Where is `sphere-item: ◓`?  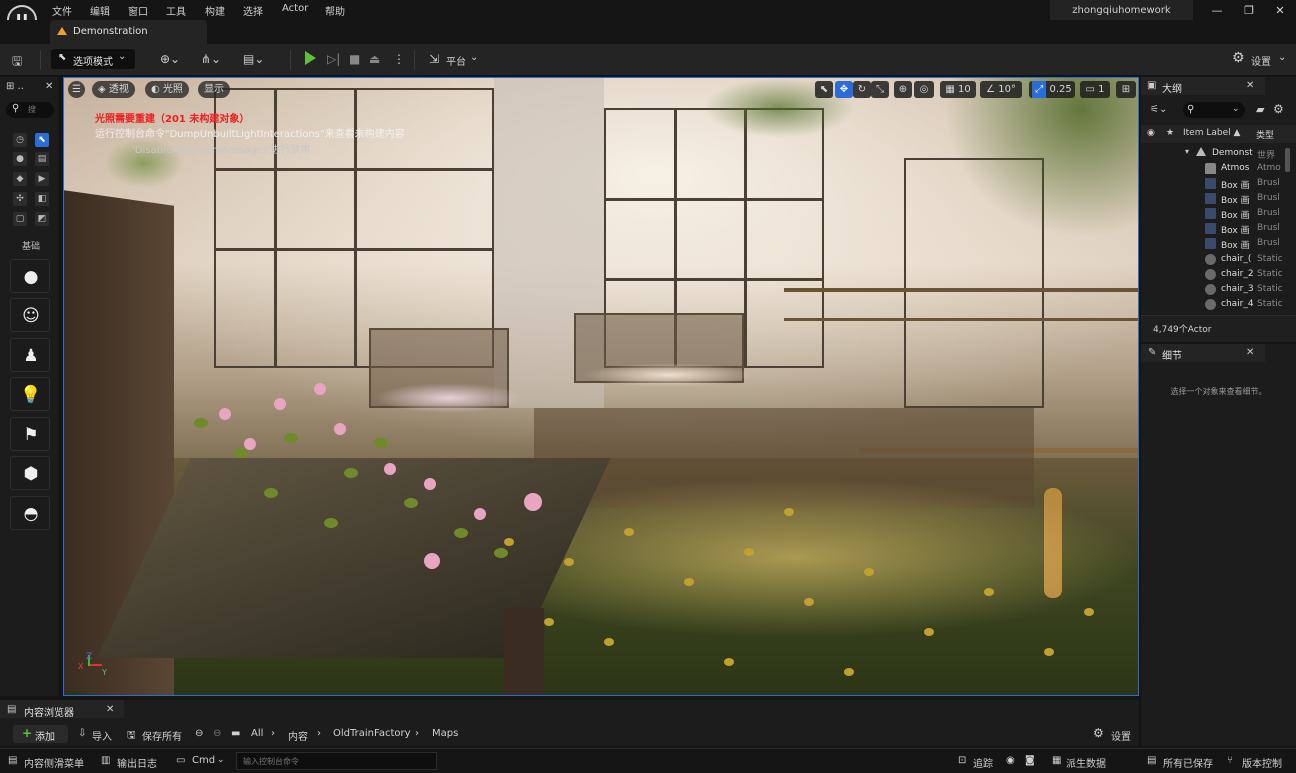
sphere-item: ◓ is located at coordinates (30, 513).